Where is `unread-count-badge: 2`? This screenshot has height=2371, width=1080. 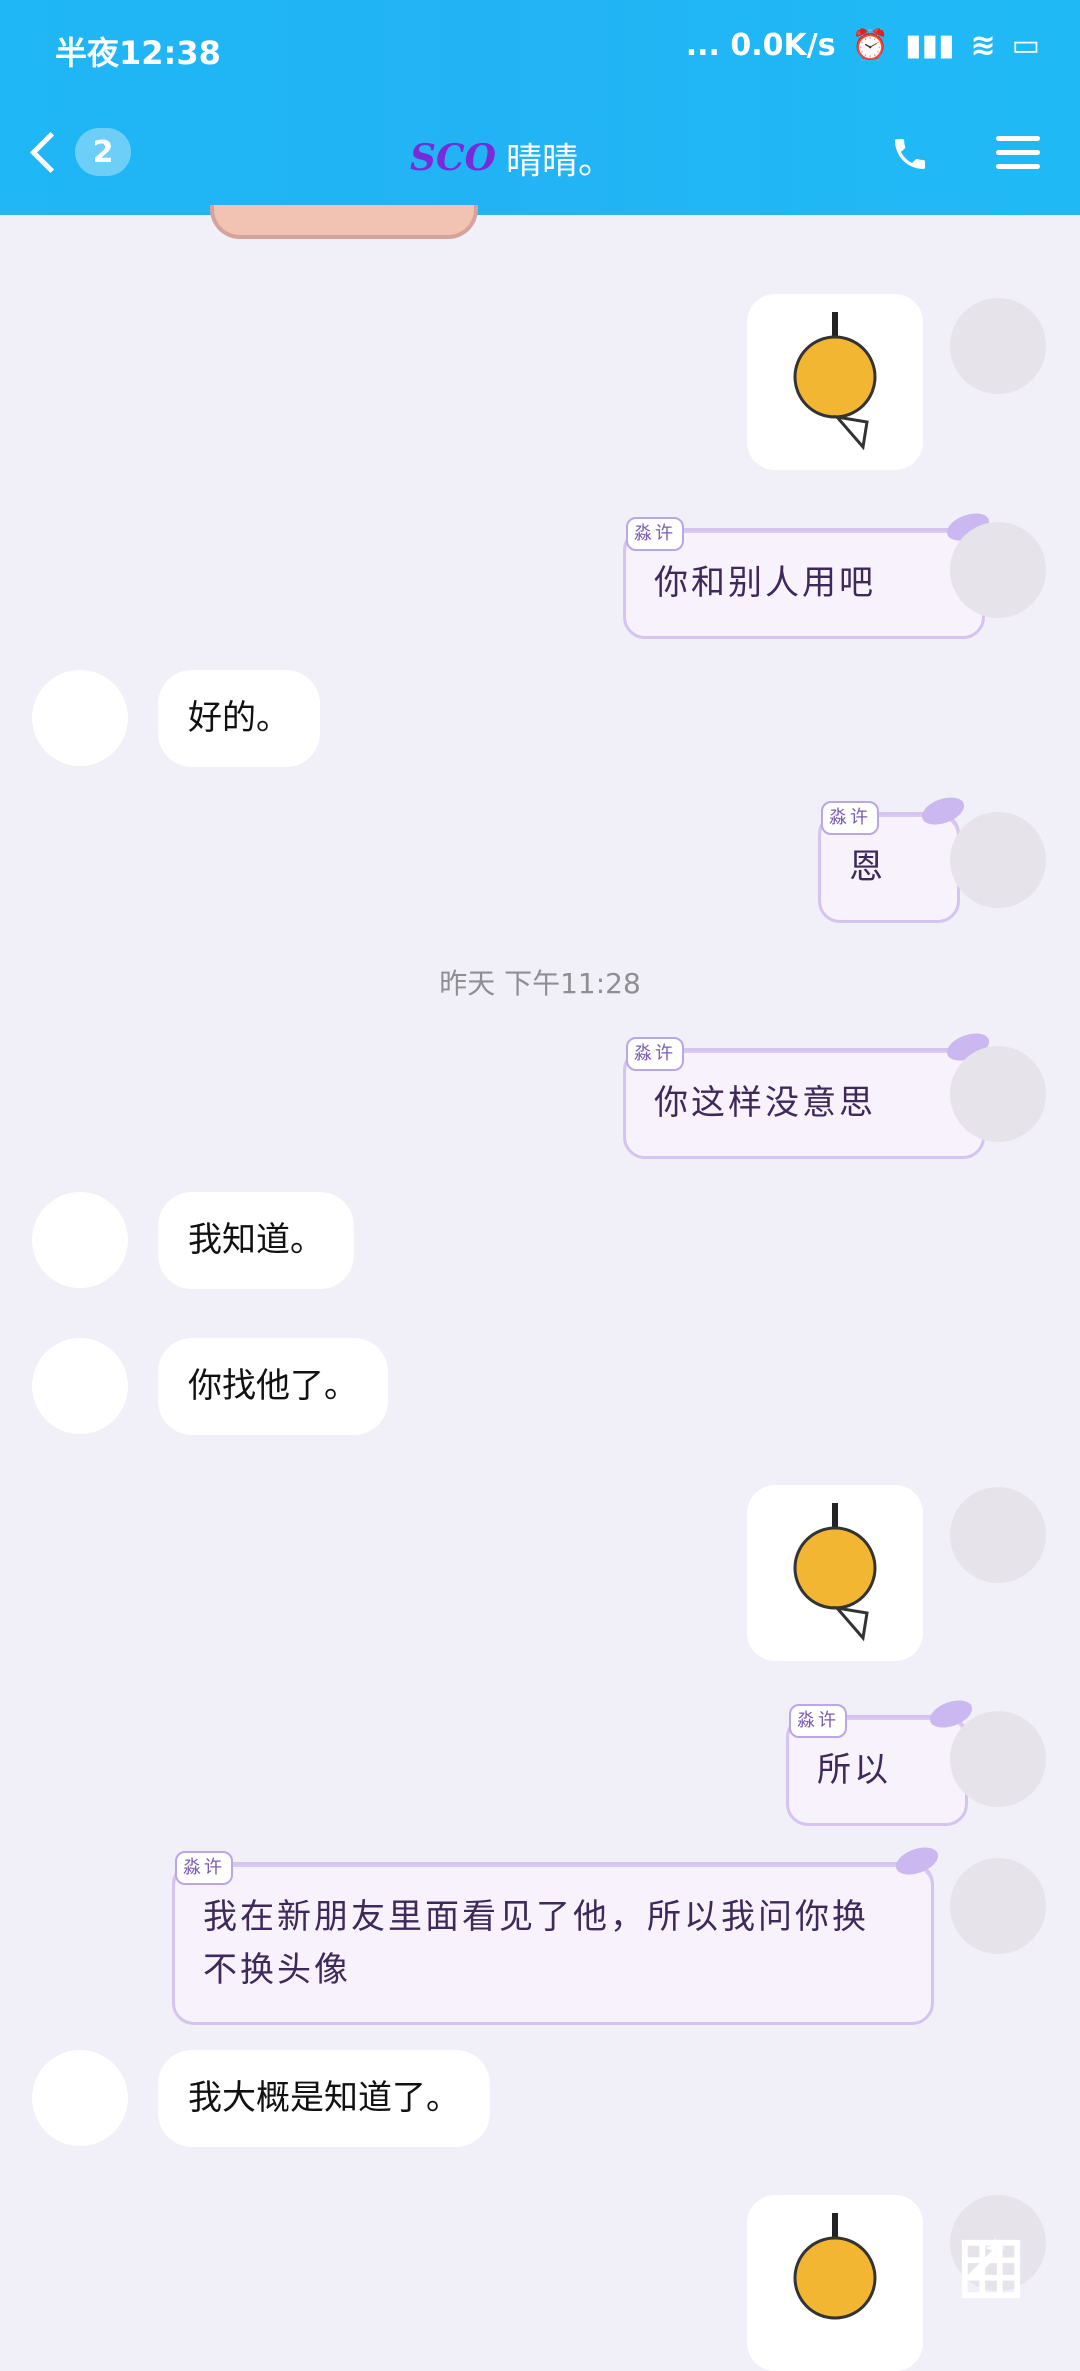 unread-count-badge: 2 is located at coordinates (103, 152).